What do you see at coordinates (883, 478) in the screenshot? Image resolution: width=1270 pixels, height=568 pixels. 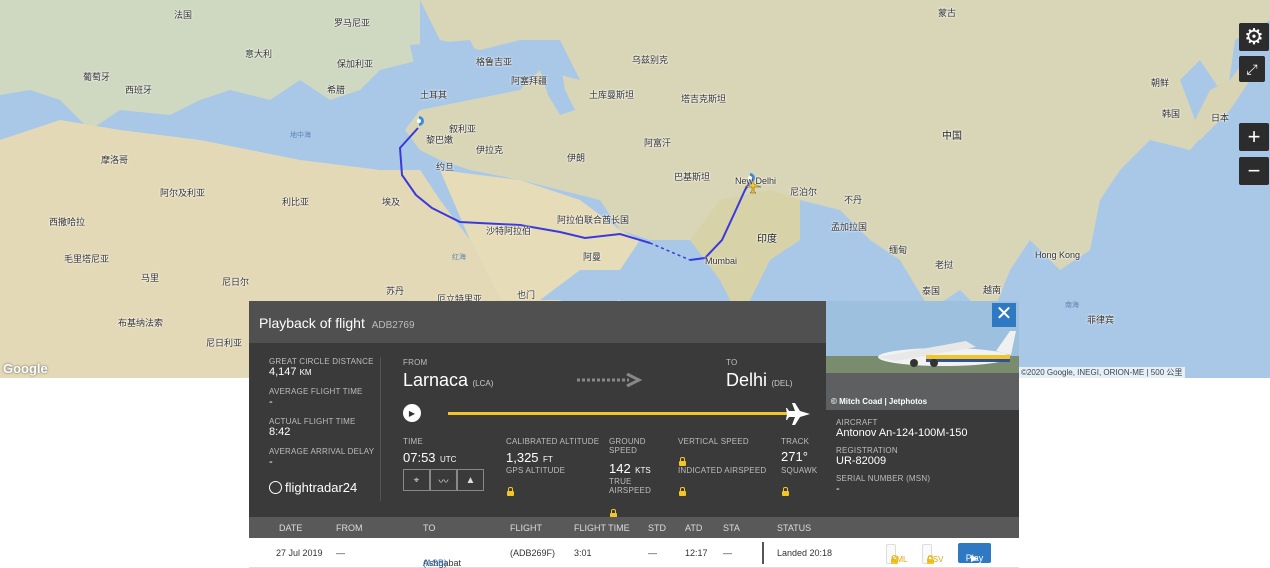 I see `msn-label: SERIAL NUMBER (MSN)` at bounding box center [883, 478].